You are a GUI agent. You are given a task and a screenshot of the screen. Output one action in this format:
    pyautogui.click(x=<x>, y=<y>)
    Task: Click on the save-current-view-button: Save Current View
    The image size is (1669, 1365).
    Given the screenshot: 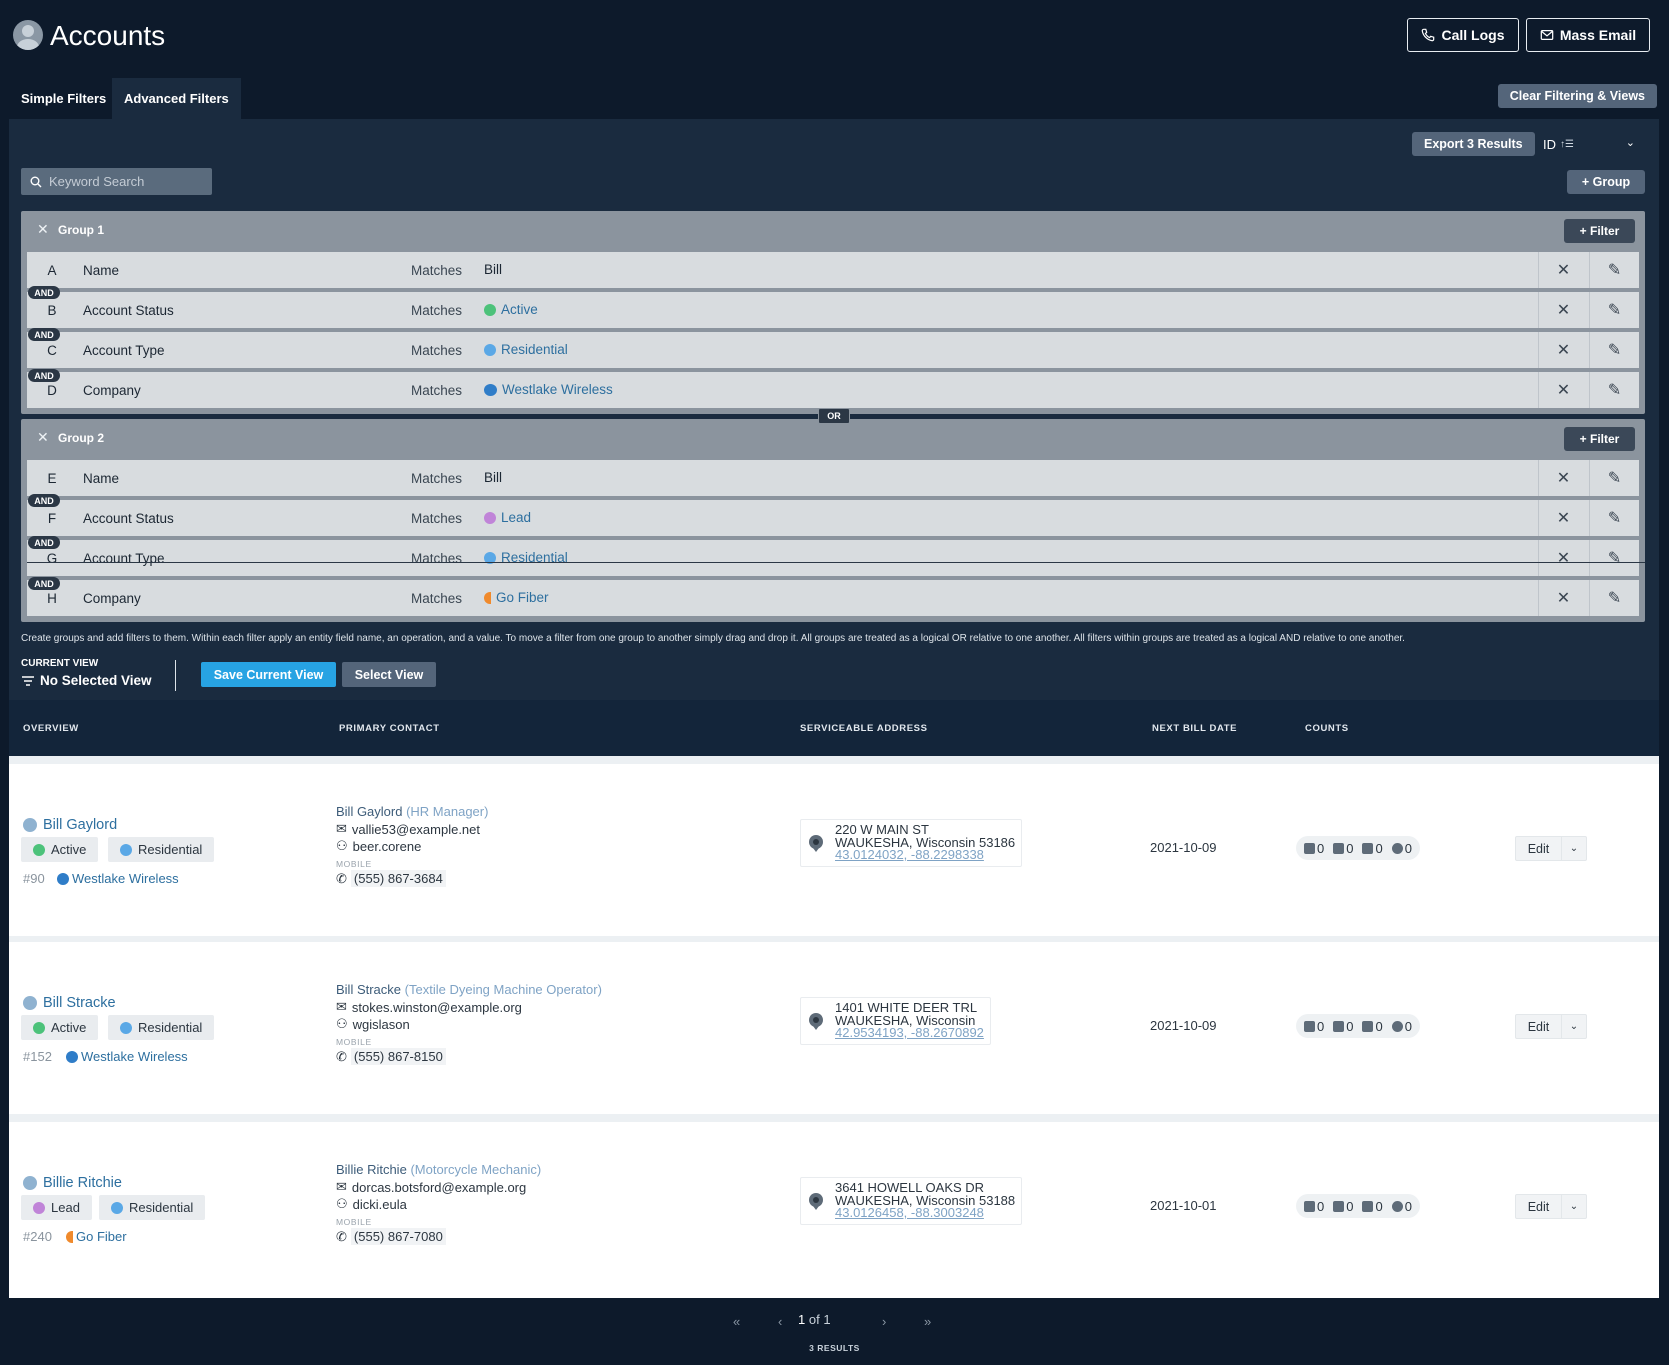 What is the action you would take?
    pyautogui.click(x=268, y=674)
    